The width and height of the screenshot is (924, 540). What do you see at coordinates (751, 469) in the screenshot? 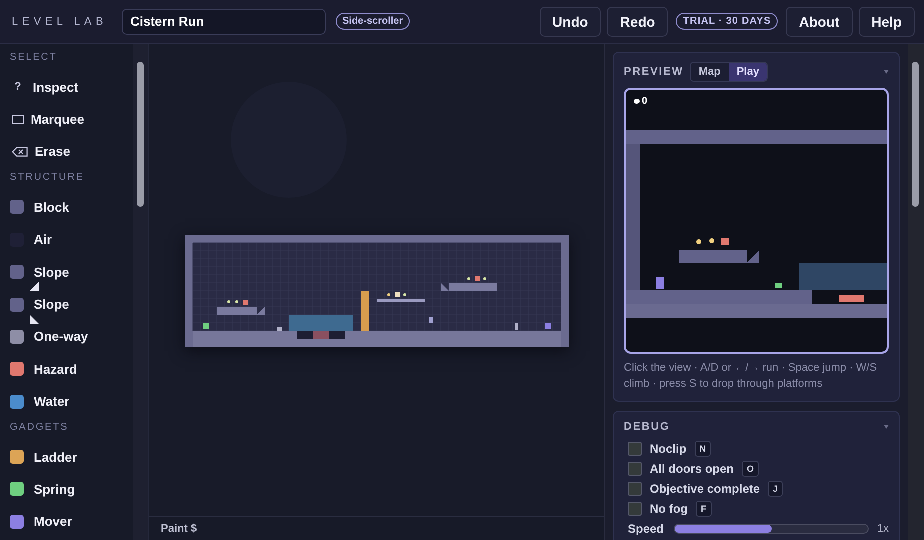
I see `shortcut-key: O` at bounding box center [751, 469].